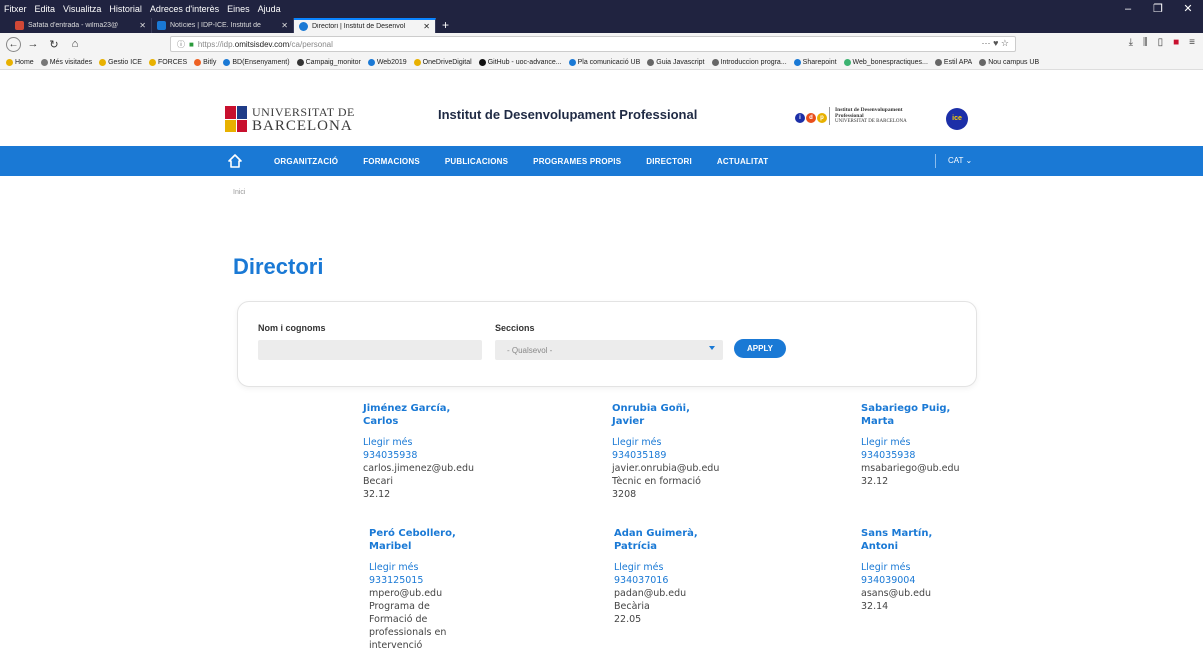  What do you see at coordinates (1145, 42) in the screenshot?
I see `library-icon: ⫼` at bounding box center [1145, 42].